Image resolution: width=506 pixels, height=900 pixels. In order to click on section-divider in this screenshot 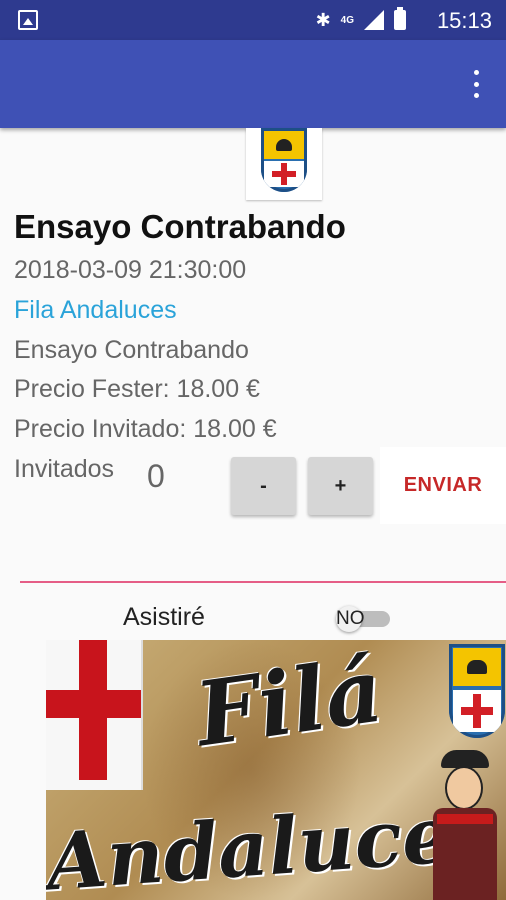, I will do `click(263, 582)`.